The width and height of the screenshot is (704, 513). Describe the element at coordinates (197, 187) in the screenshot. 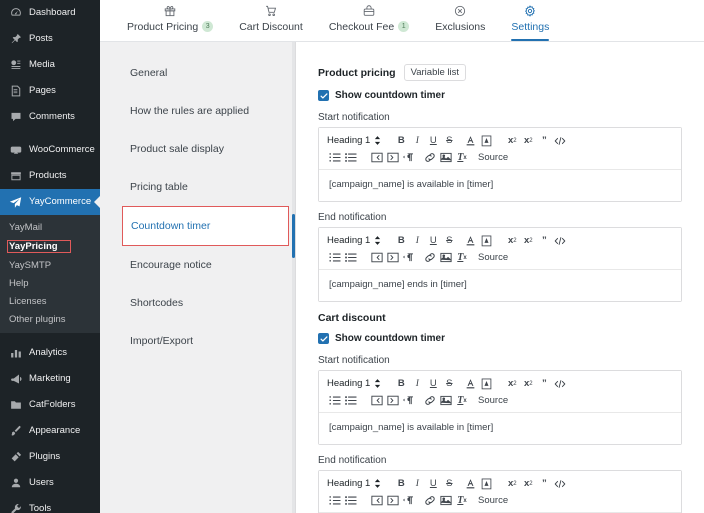

I see `inner-nav-item-pricing-table: Pricing table` at that location.